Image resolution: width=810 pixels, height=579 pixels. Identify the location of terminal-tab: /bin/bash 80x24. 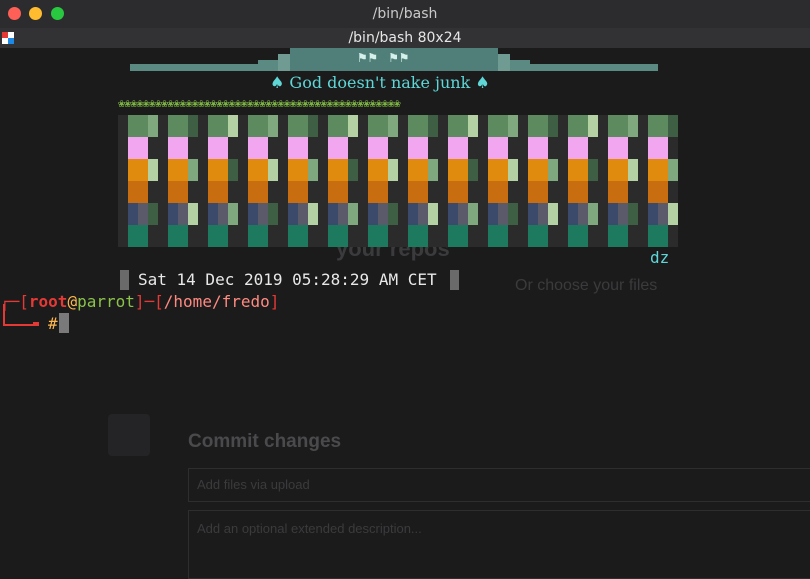
(405, 38).